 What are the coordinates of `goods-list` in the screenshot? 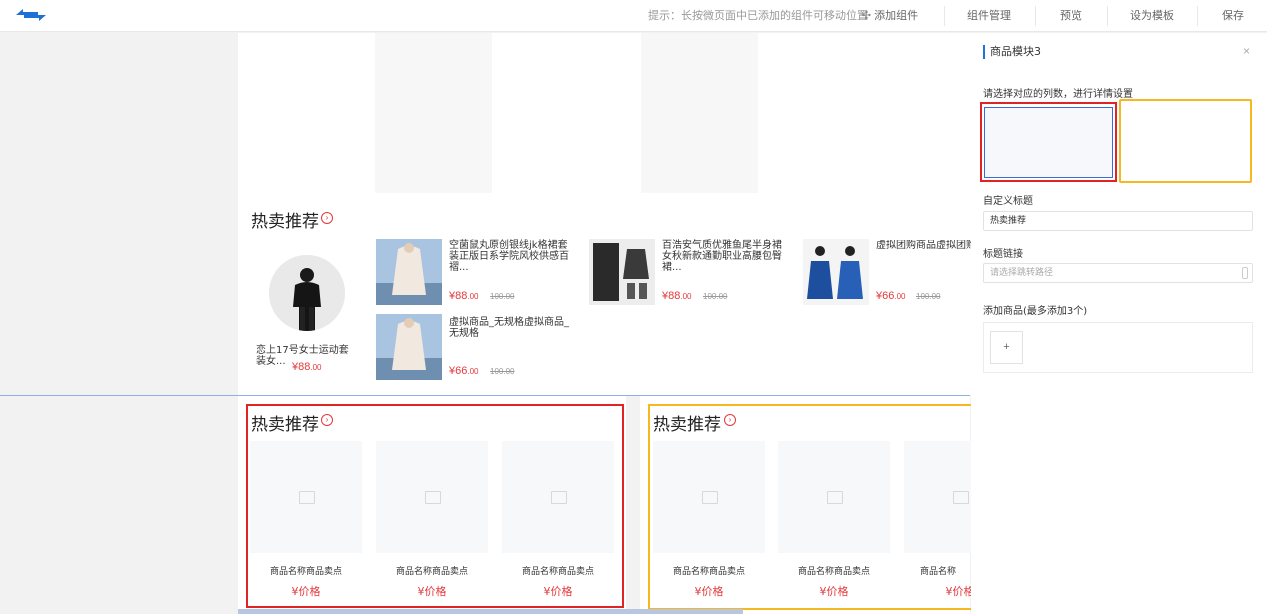 It's located at (1118, 347).